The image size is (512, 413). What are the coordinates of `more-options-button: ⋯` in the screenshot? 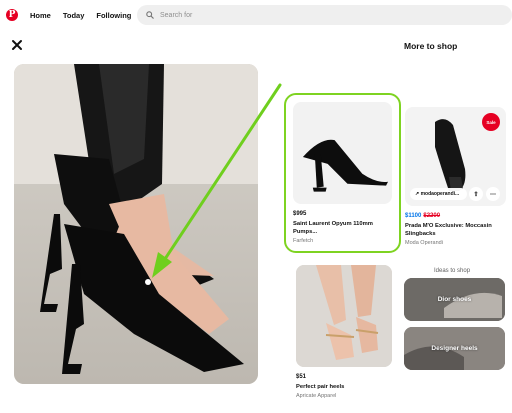 It's located at (493, 194).